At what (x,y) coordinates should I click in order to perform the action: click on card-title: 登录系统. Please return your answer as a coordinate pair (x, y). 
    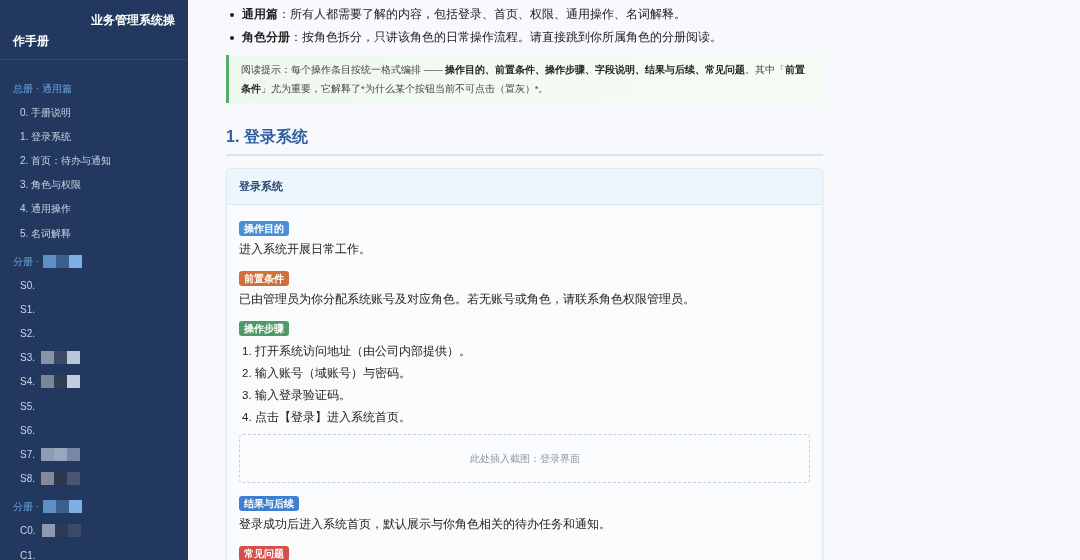
    Looking at the image, I should click on (524, 187).